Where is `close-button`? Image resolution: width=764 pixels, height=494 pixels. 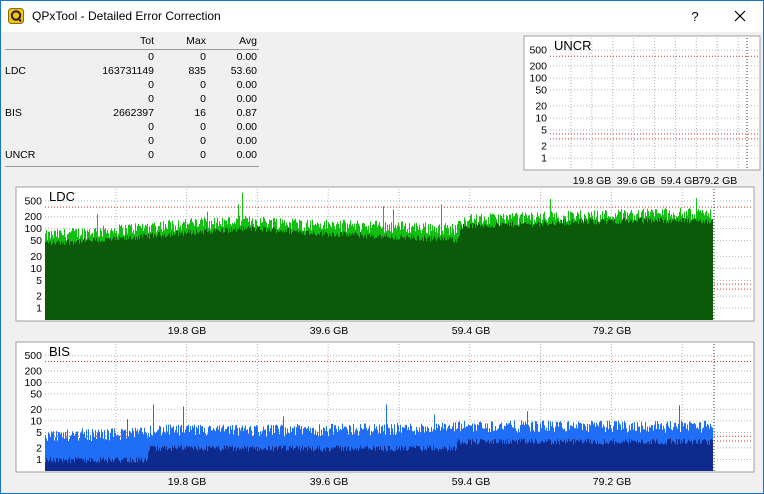
close-button is located at coordinates (740, 16).